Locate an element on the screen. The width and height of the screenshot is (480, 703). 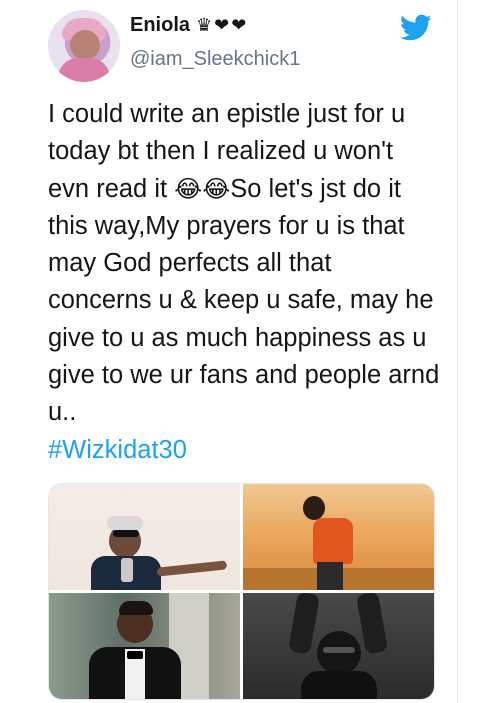
laughing-emoji: 😂😂 is located at coordinates (202, 189).